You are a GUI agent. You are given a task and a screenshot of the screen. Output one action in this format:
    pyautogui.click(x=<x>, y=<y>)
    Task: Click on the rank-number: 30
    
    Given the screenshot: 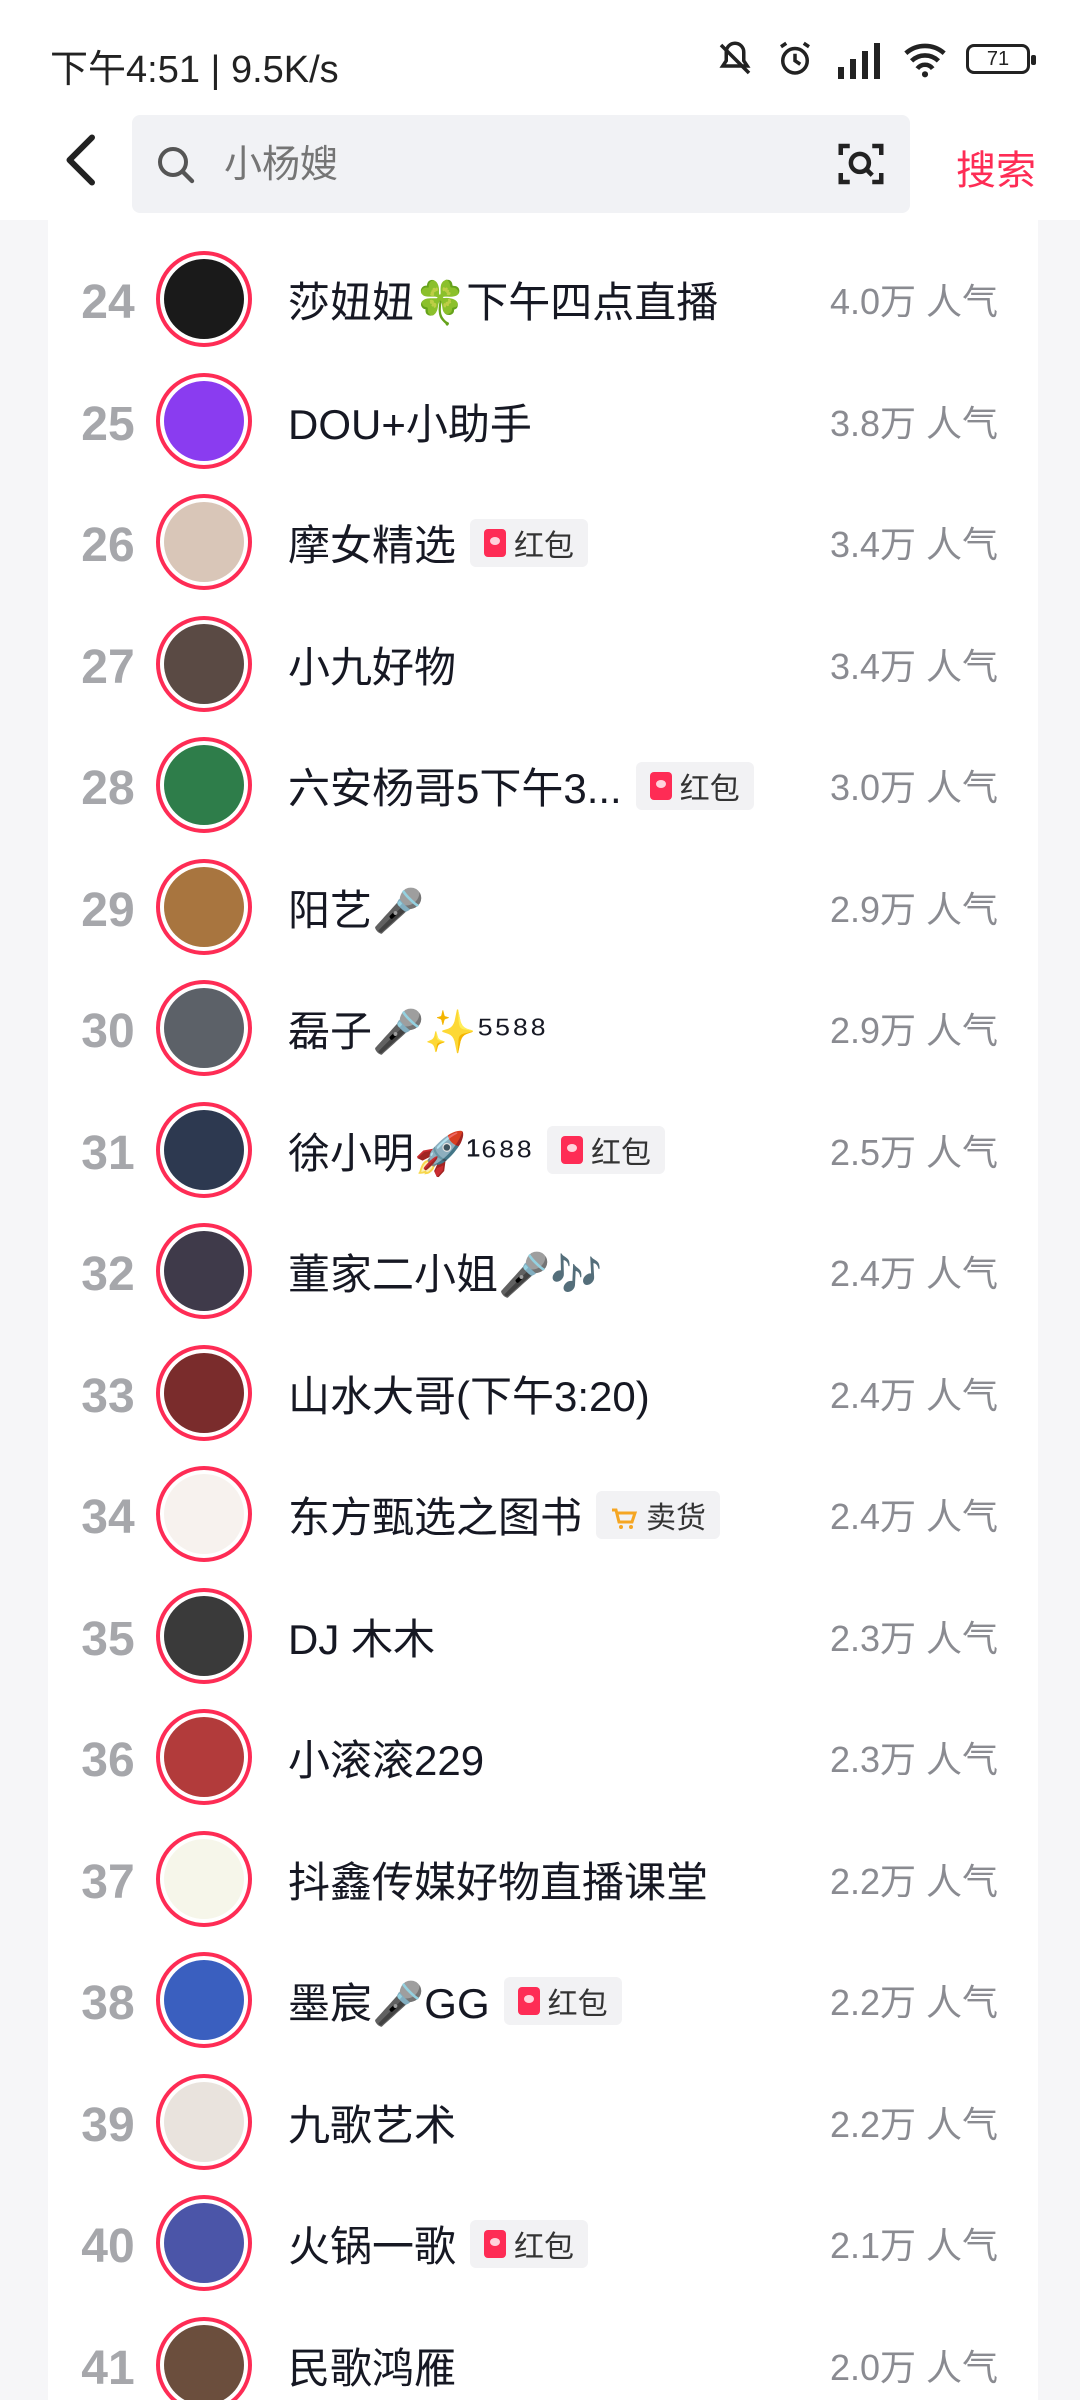 What is the action you would take?
    pyautogui.click(x=108, y=1031)
    